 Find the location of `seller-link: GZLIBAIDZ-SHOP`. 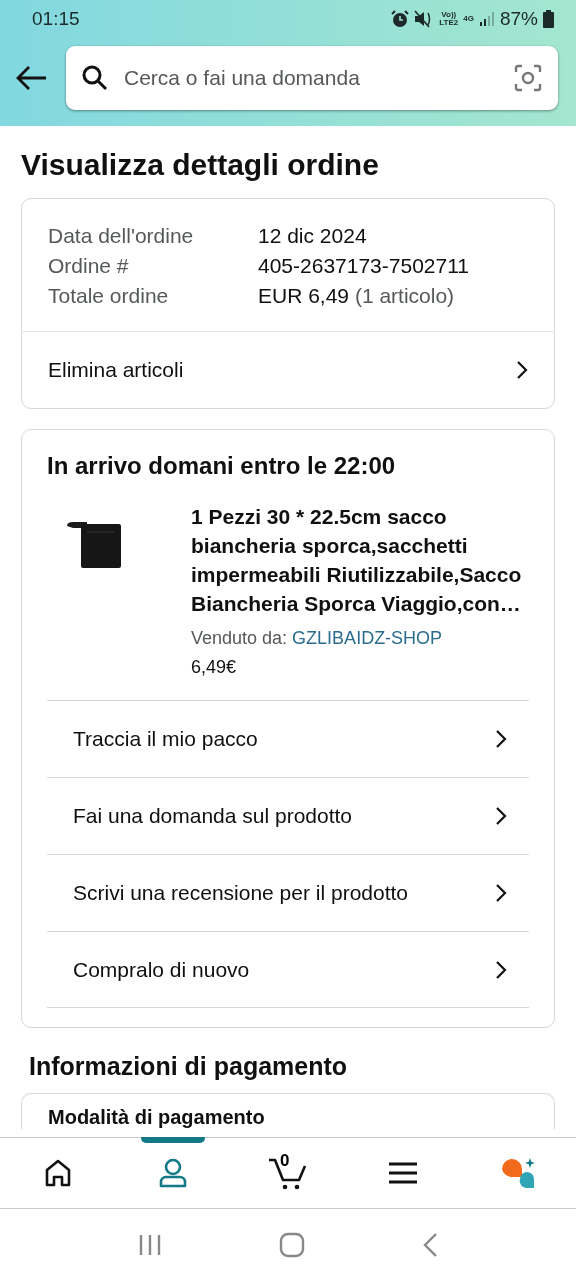

seller-link: GZLIBAIDZ-SHOP is located at coordinates (367, 638).